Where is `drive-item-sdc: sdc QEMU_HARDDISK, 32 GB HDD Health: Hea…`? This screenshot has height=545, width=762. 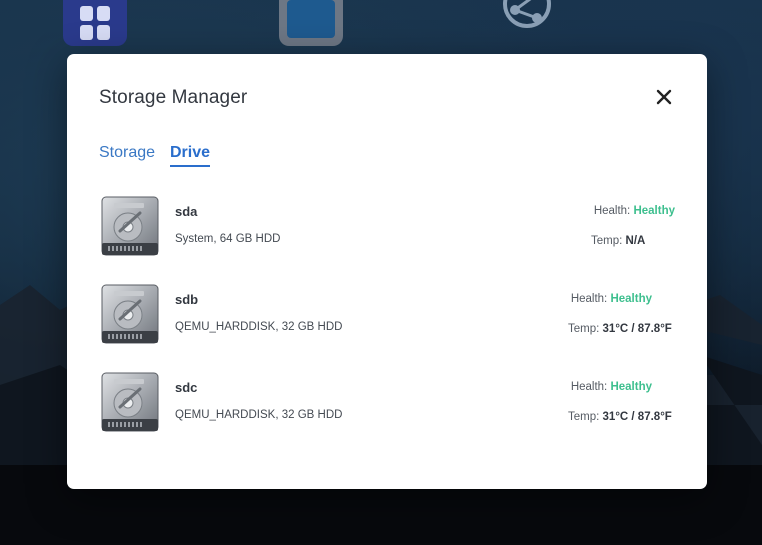 drive-item-sdc: sdc QEMU_HARDDISK, 32 GB HDD Health: Hea… is located at coordinates (387, 411).